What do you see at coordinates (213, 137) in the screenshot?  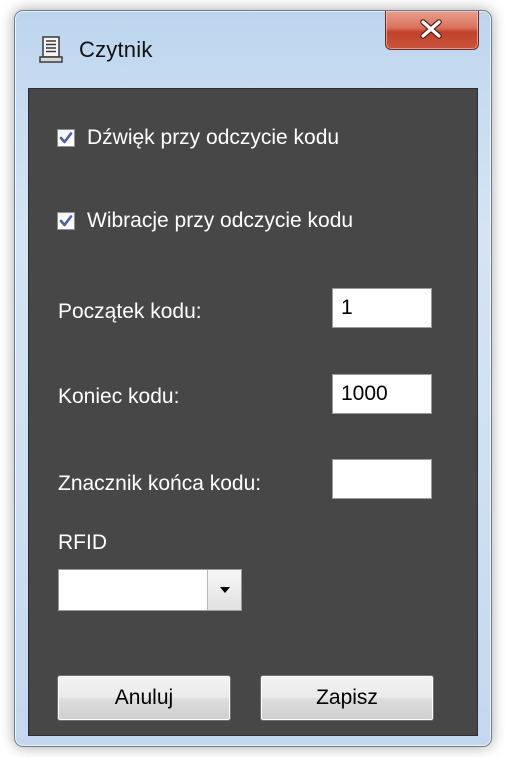 I see `sound-checkbox-label: Dźwięk przy odczycie kodu` at bounding box center [213, 137].